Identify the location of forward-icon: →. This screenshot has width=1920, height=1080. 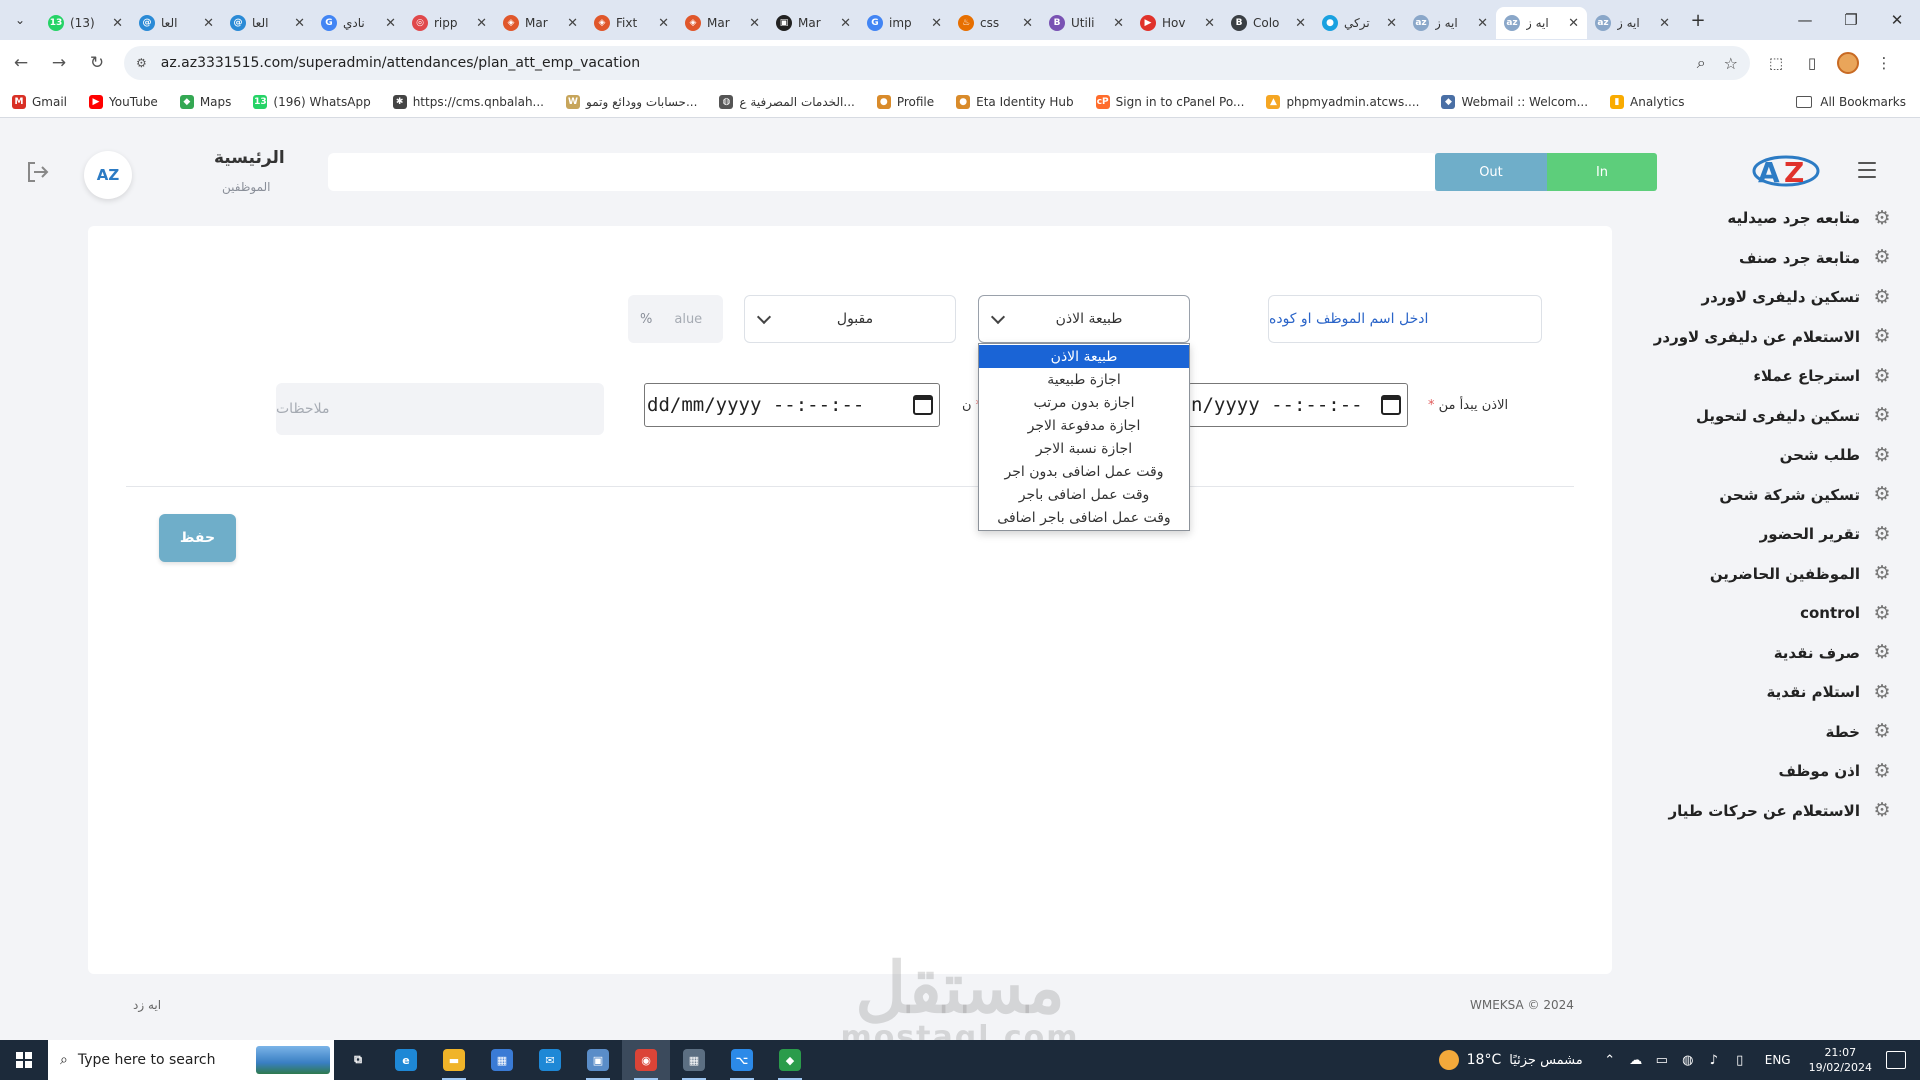
(59, 63).